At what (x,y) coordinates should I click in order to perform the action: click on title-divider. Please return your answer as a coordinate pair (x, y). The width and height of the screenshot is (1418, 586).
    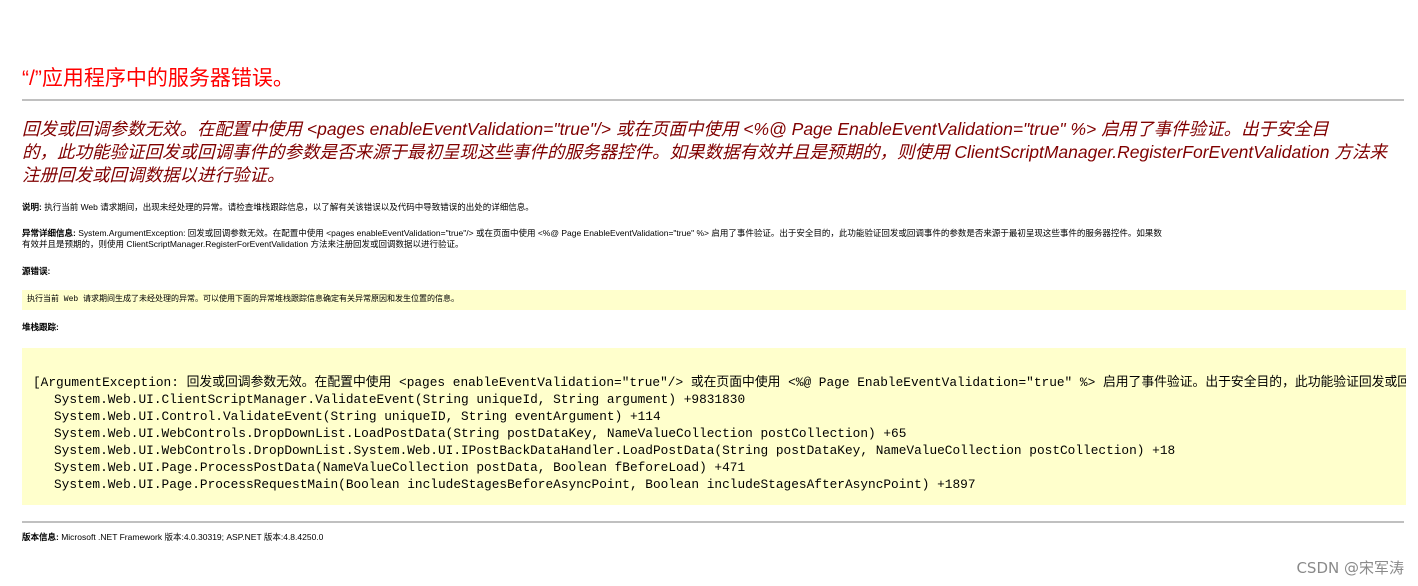
    Looking at the image, I should click on (713, 100).